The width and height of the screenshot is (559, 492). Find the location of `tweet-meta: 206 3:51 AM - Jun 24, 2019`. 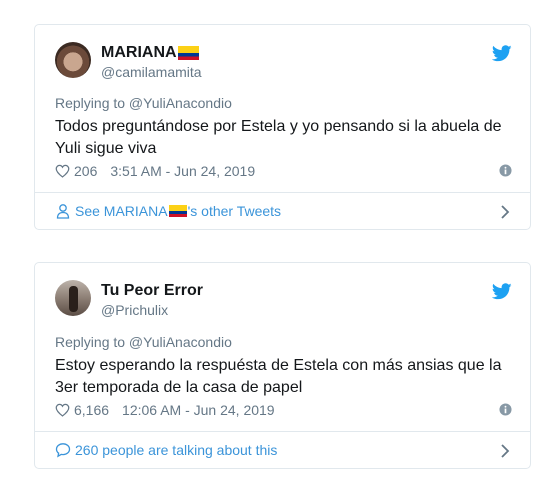

tweet-meta: 206 3:51 AM - Jun 24, 2019 is located at coordinates (283, 171).